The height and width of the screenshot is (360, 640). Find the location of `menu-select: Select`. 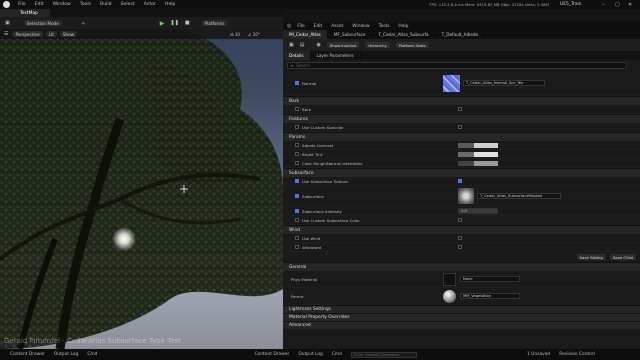

menu-select: Select is located at coordinates (128, 4).